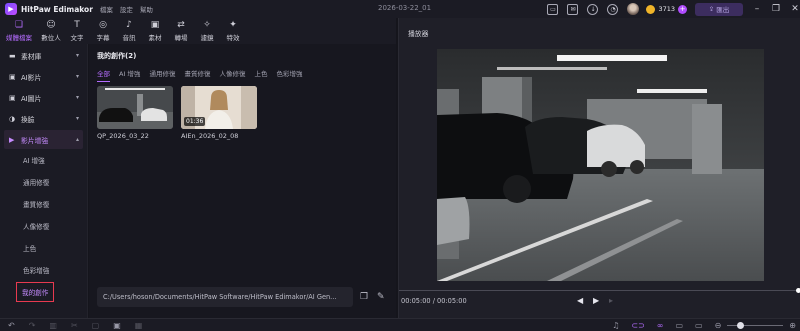  I want to click on fit-icon: ▭, so click(699, 325).